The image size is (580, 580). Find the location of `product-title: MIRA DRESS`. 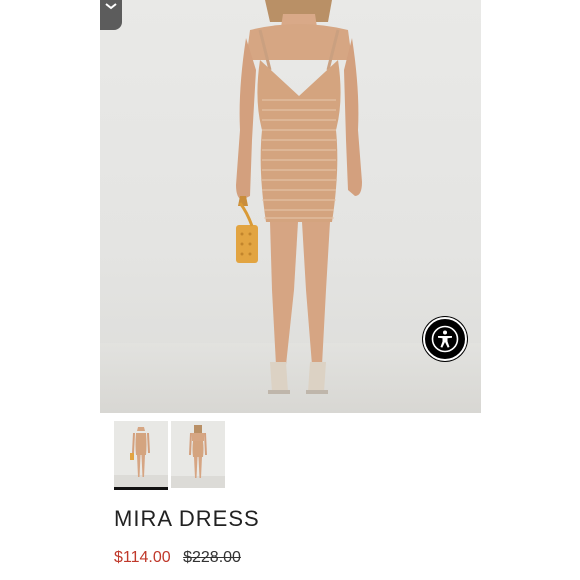

product-title: MIRA DRESS is located at coordinates (187, 518).